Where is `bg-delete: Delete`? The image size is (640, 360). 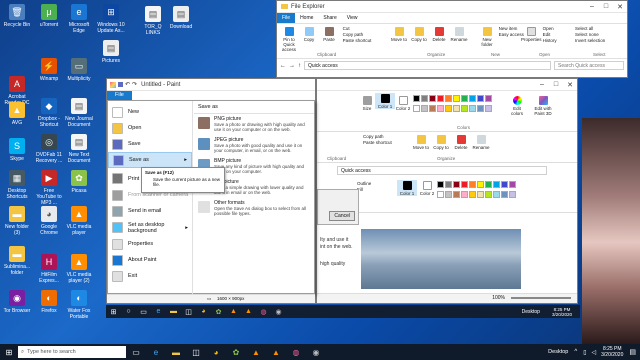 bg-delete: Delete is located at coordinates (461, 142).